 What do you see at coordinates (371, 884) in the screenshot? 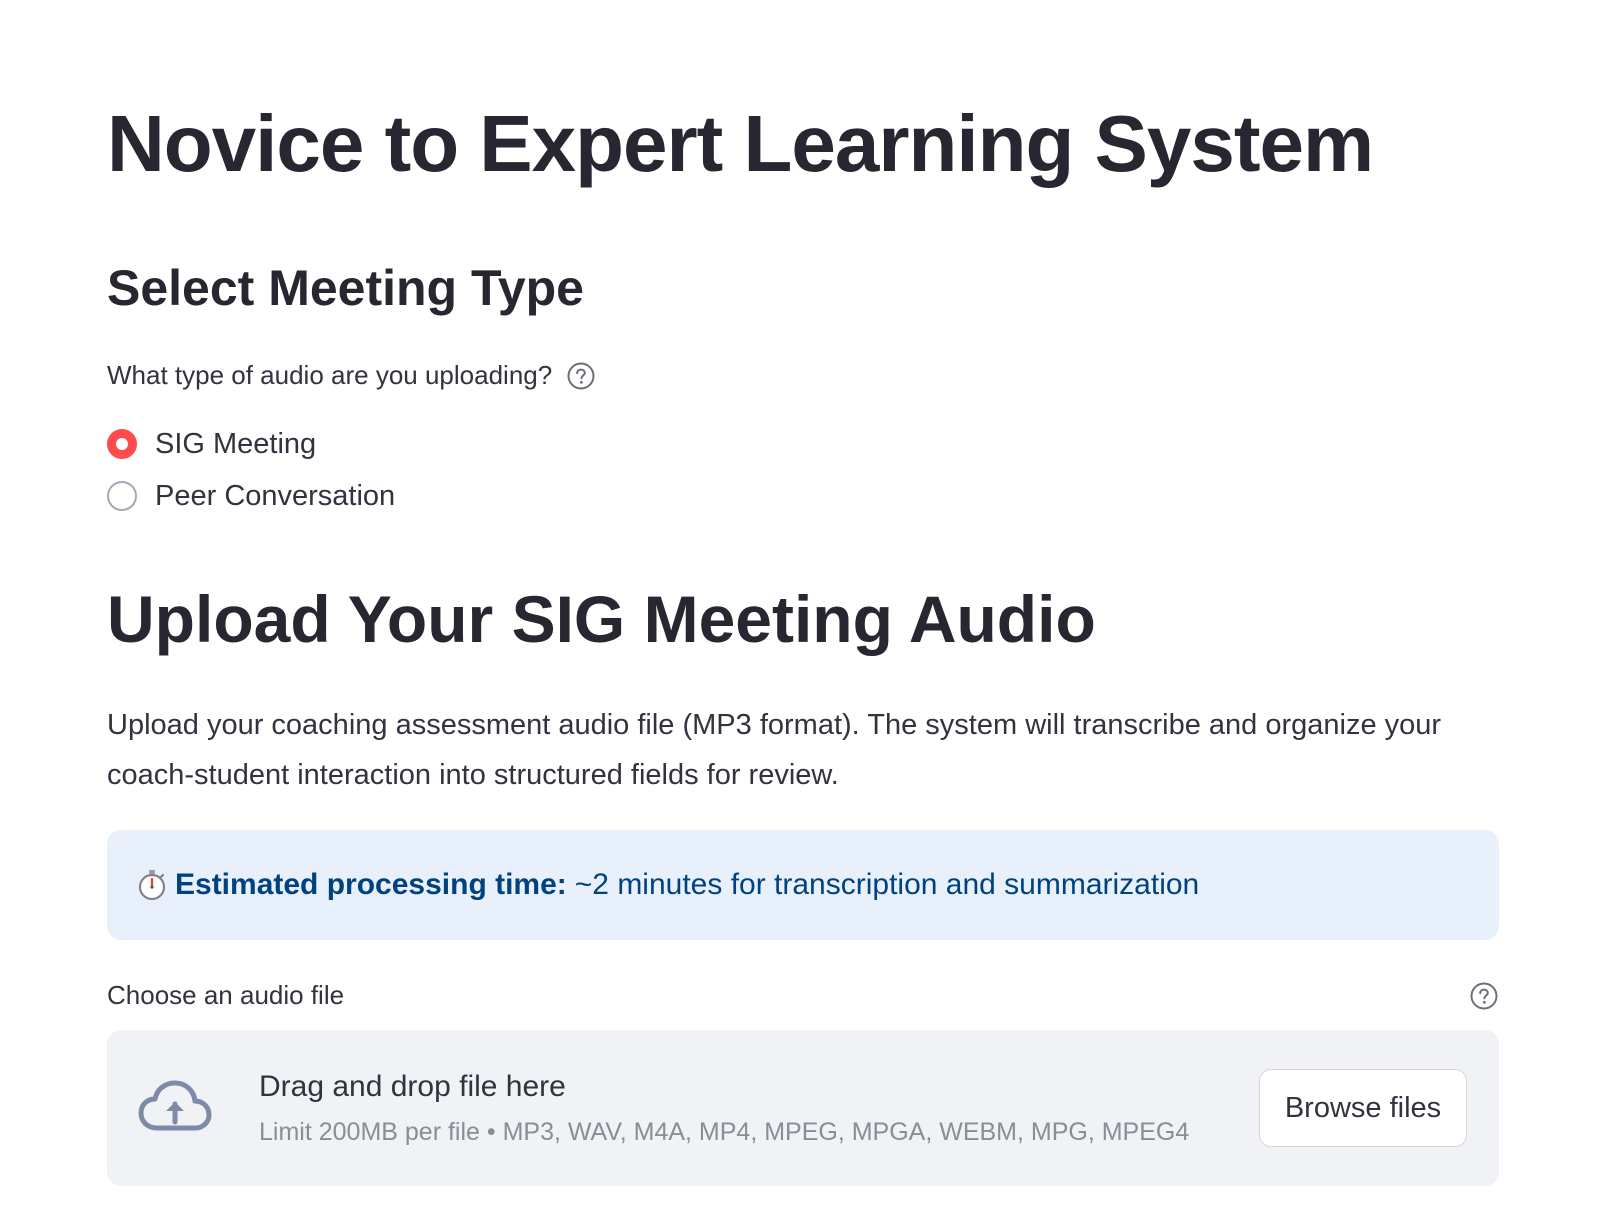
I see `processing-time-label: Estimated processing time:` at bounding box center [371, 884].